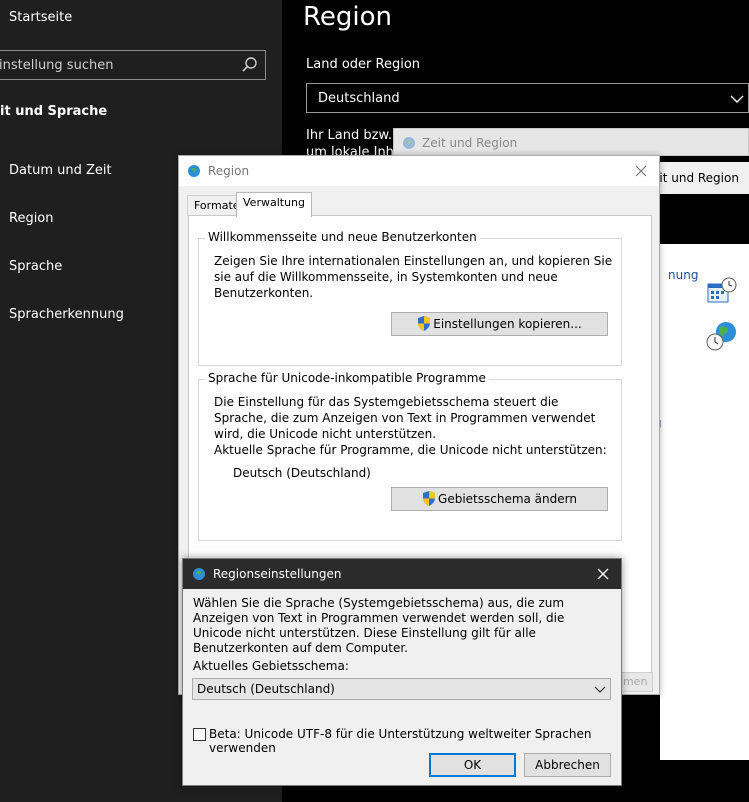 This screenshot has width=749, height=802. I want to click on locale-combobox: Deutsch (Deutschland), so click(401, 689).